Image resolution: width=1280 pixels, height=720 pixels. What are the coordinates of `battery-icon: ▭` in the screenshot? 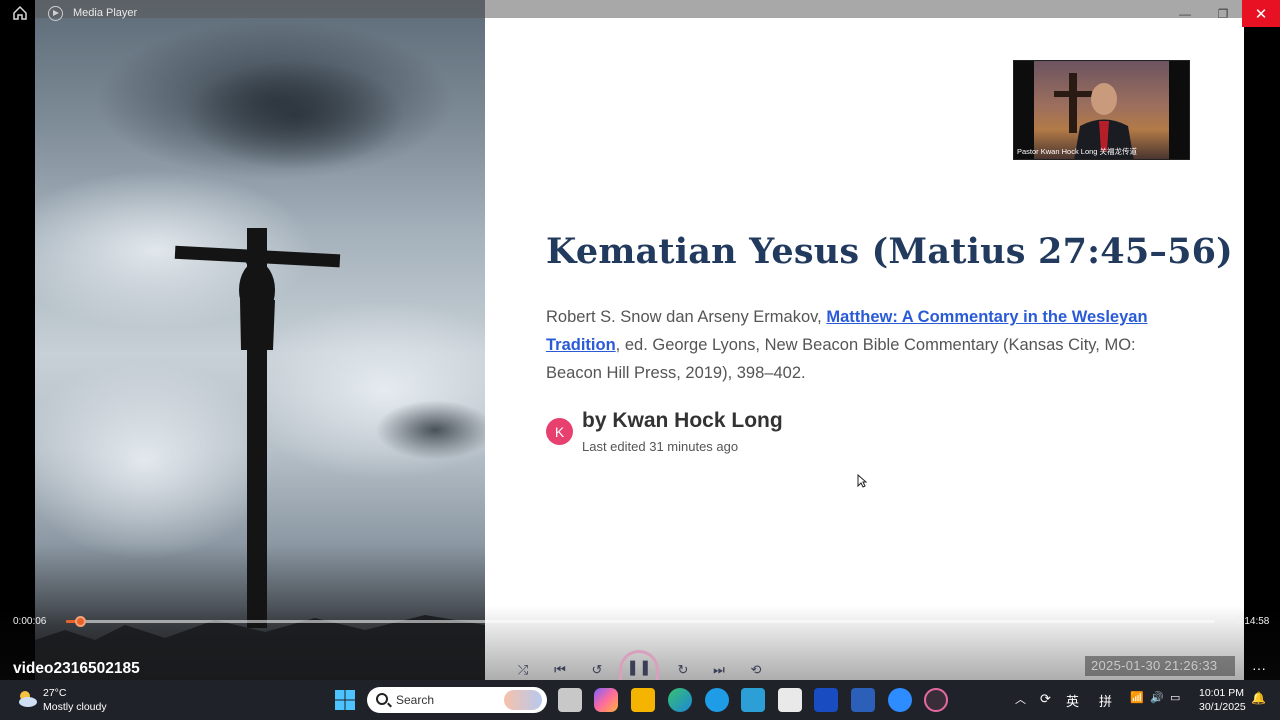 It's located at (1175, 697).